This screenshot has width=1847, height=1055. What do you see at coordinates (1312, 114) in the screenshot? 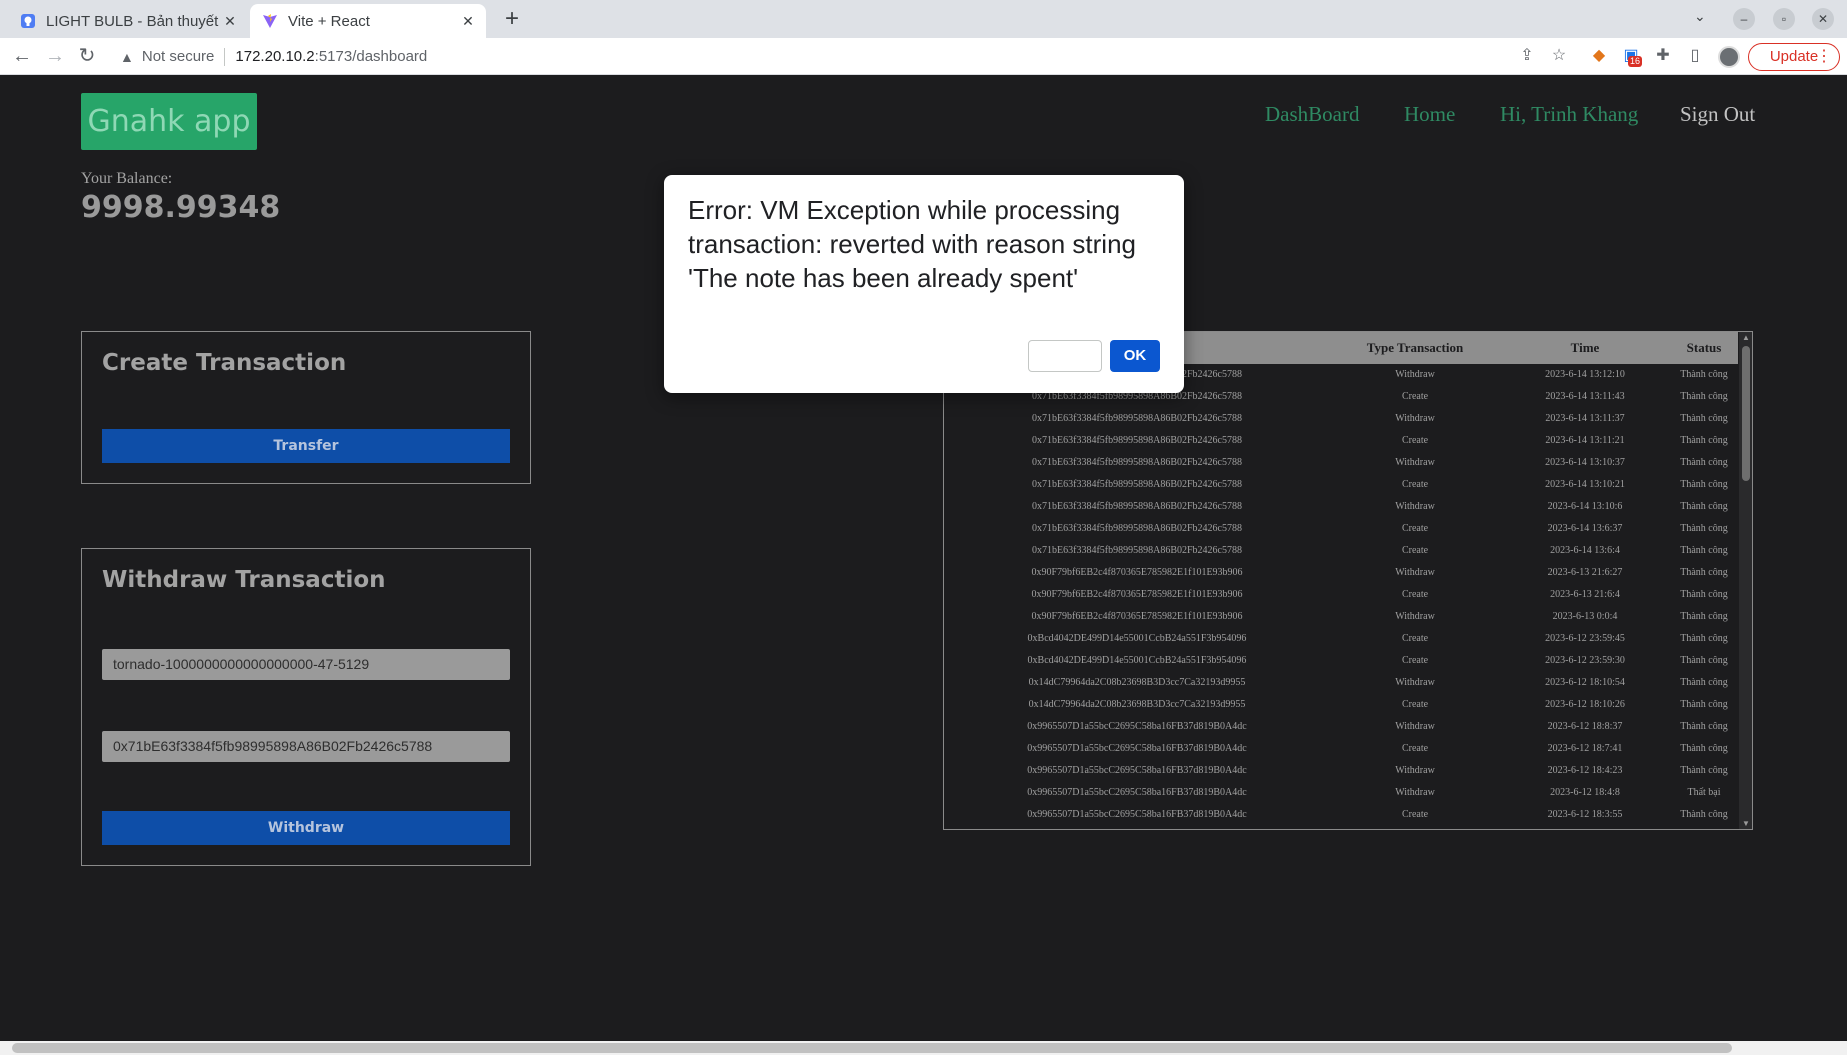
I see `nav-dashboard: DashBoard` at bounding box center [1312, 114].